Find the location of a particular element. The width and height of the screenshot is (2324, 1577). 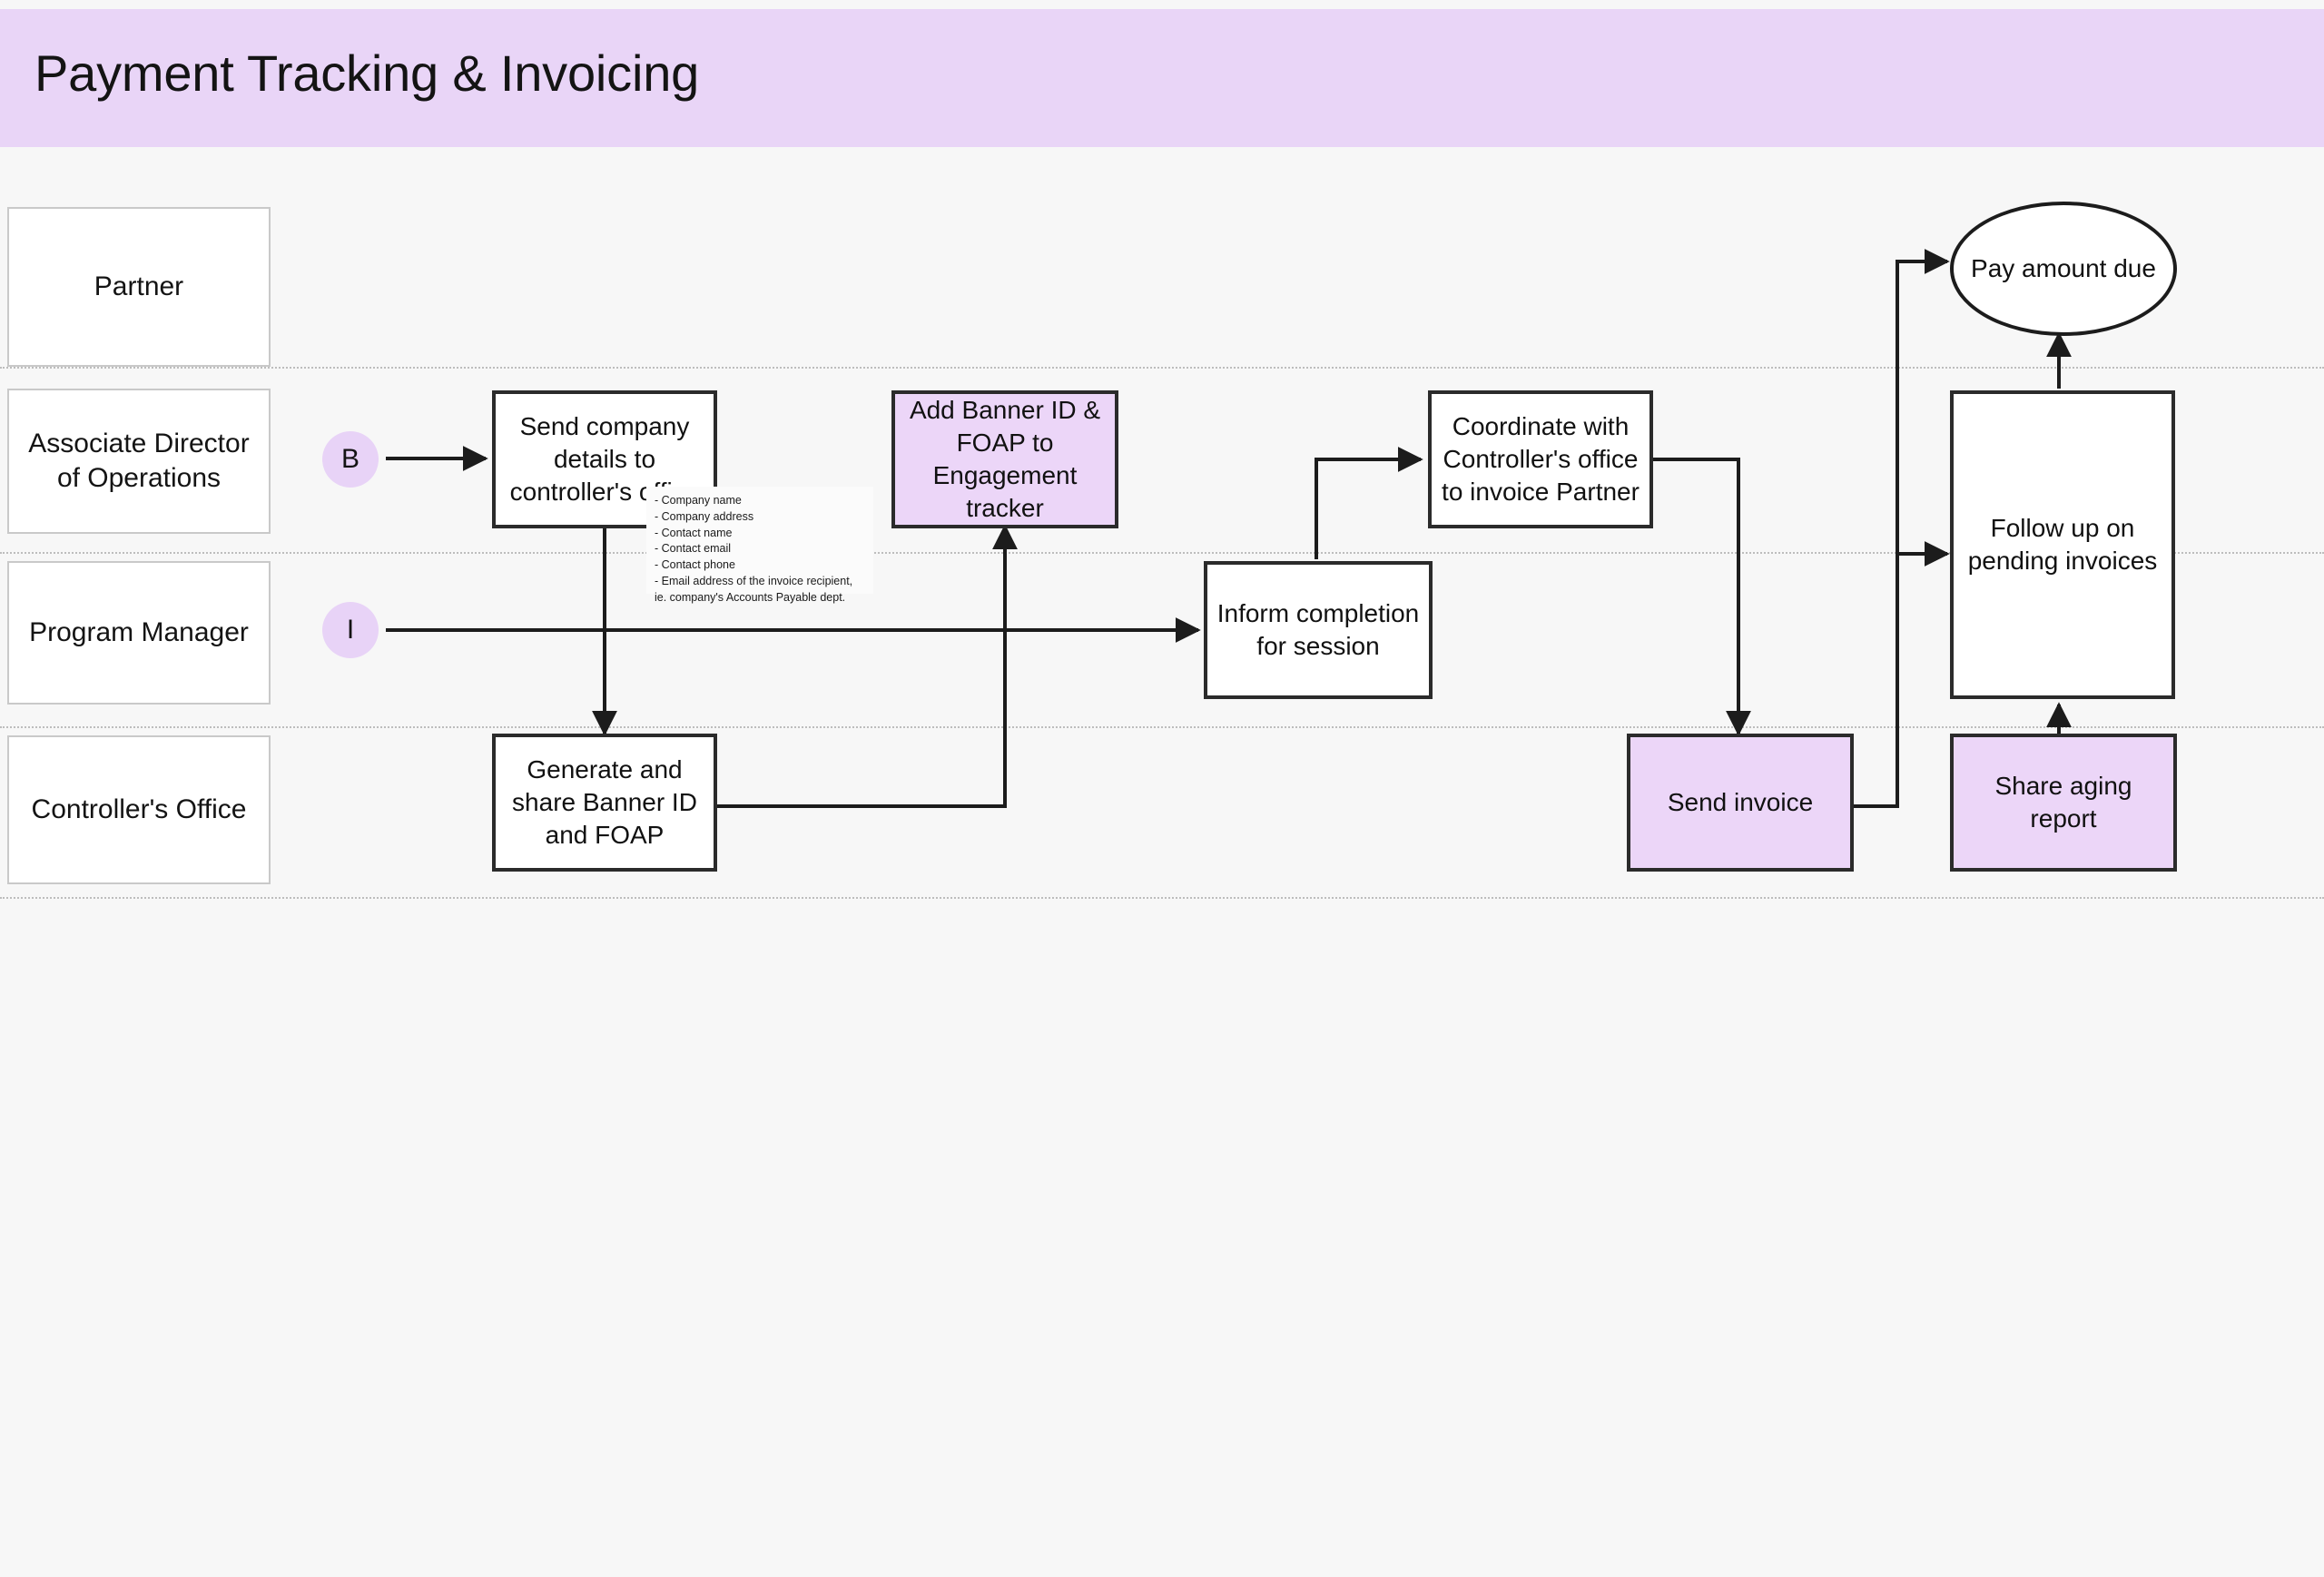

node-share-aging-report: Share aging report is located at coordinates (2063, 803).